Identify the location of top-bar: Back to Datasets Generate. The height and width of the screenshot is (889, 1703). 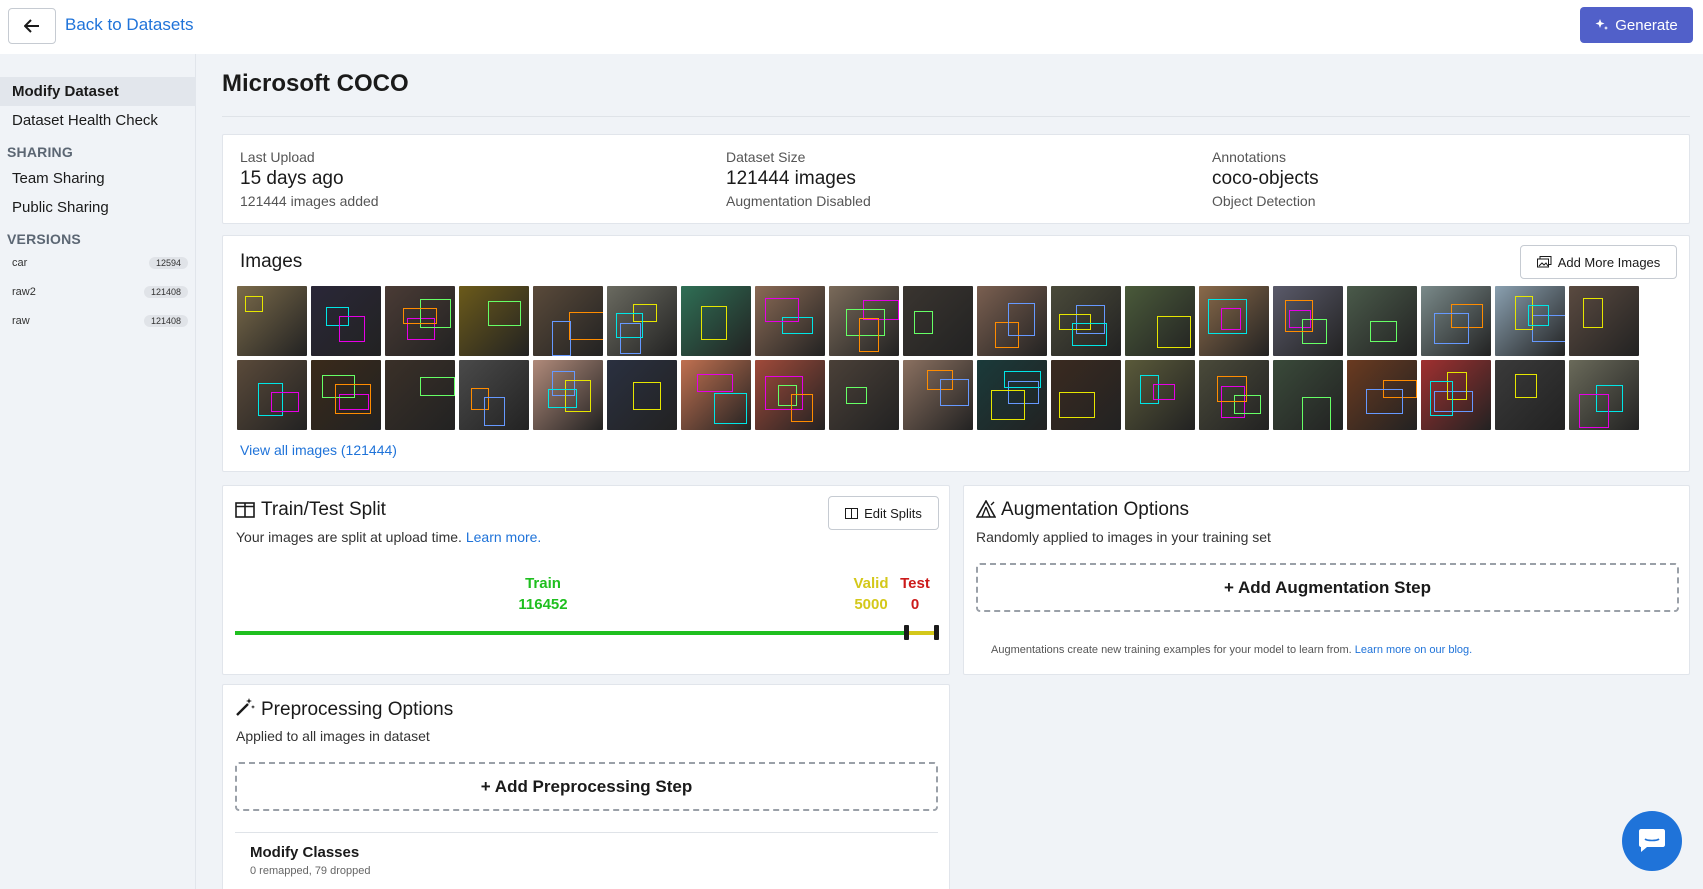
(851, 27).